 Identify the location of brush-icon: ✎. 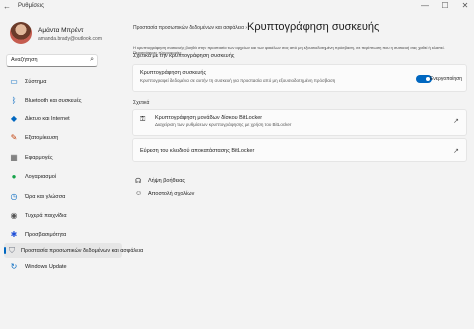
(14, 137).